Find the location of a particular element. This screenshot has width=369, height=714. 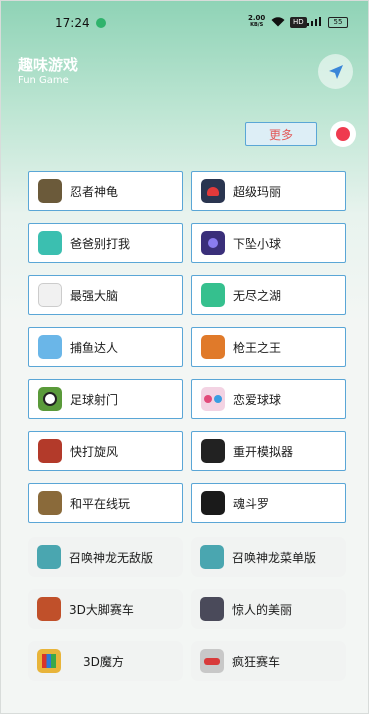

game-tile-peace-online: 和平在线玩 is located at coordinates (105, 503).